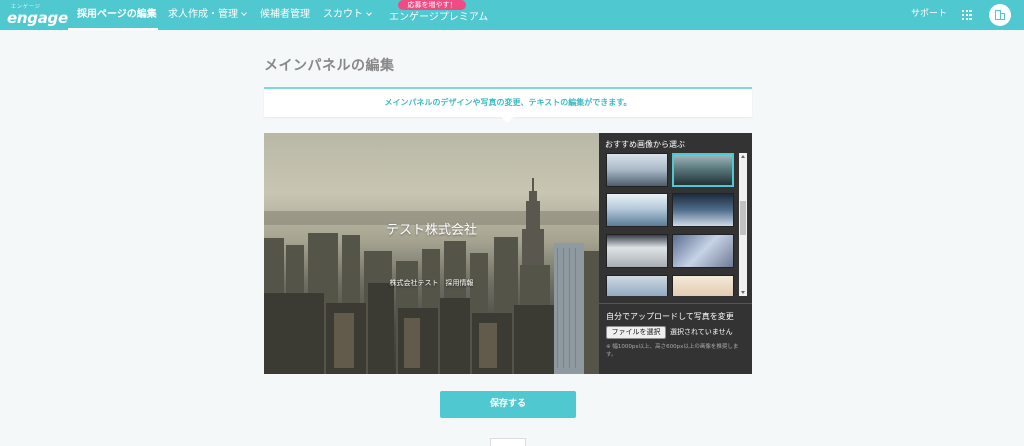  I want to click on nav-engage-premium: エンゲージプレミアム, so click(438, 18).